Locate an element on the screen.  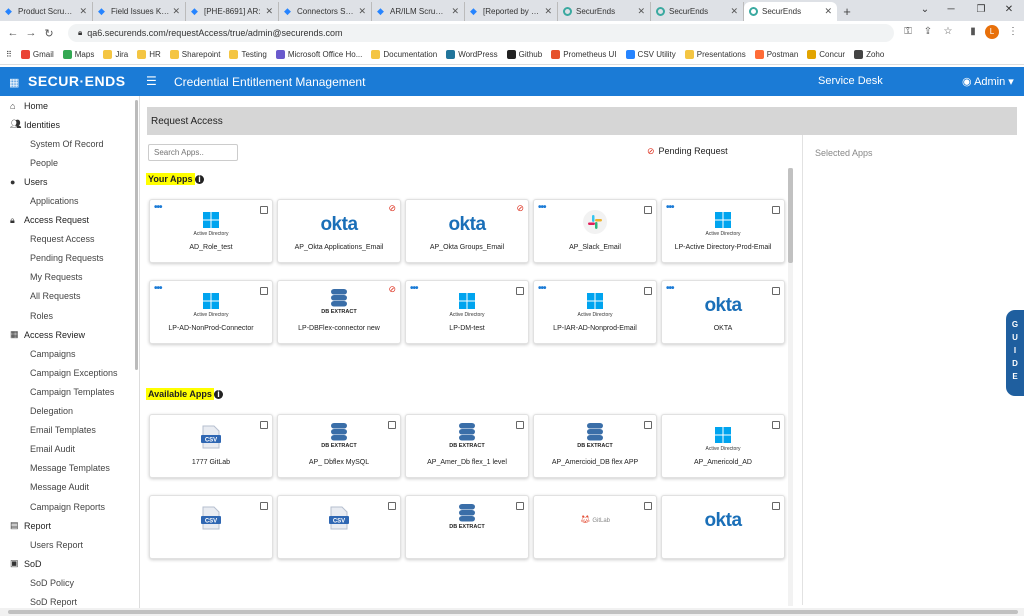
sidebar-item-all-requests: All Requests is located at coordinates (69, 296).